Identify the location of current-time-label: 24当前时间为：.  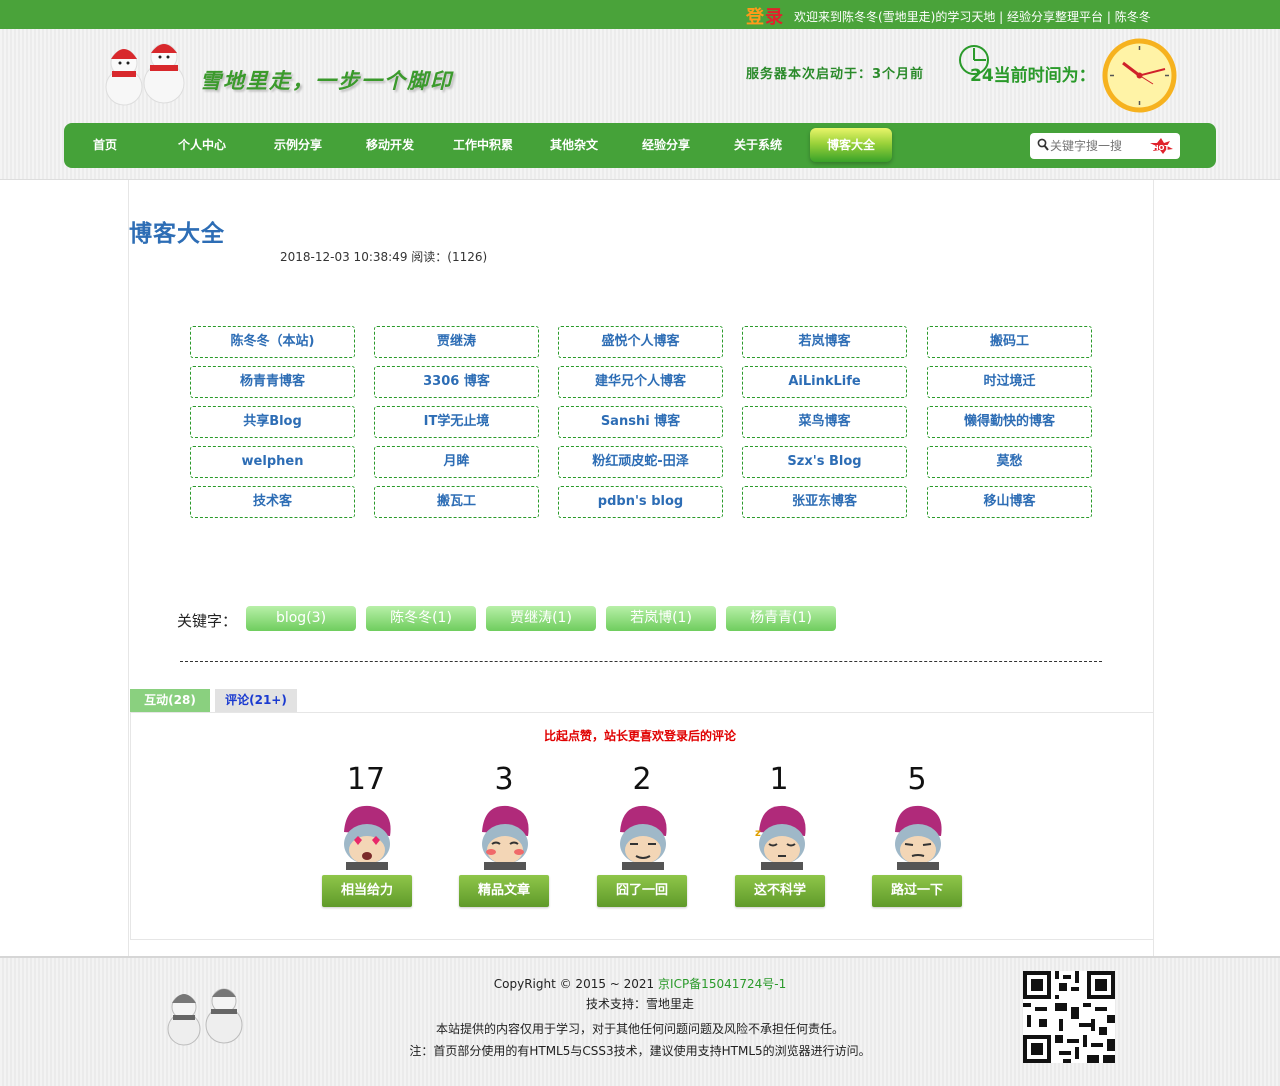
(1033, 76).